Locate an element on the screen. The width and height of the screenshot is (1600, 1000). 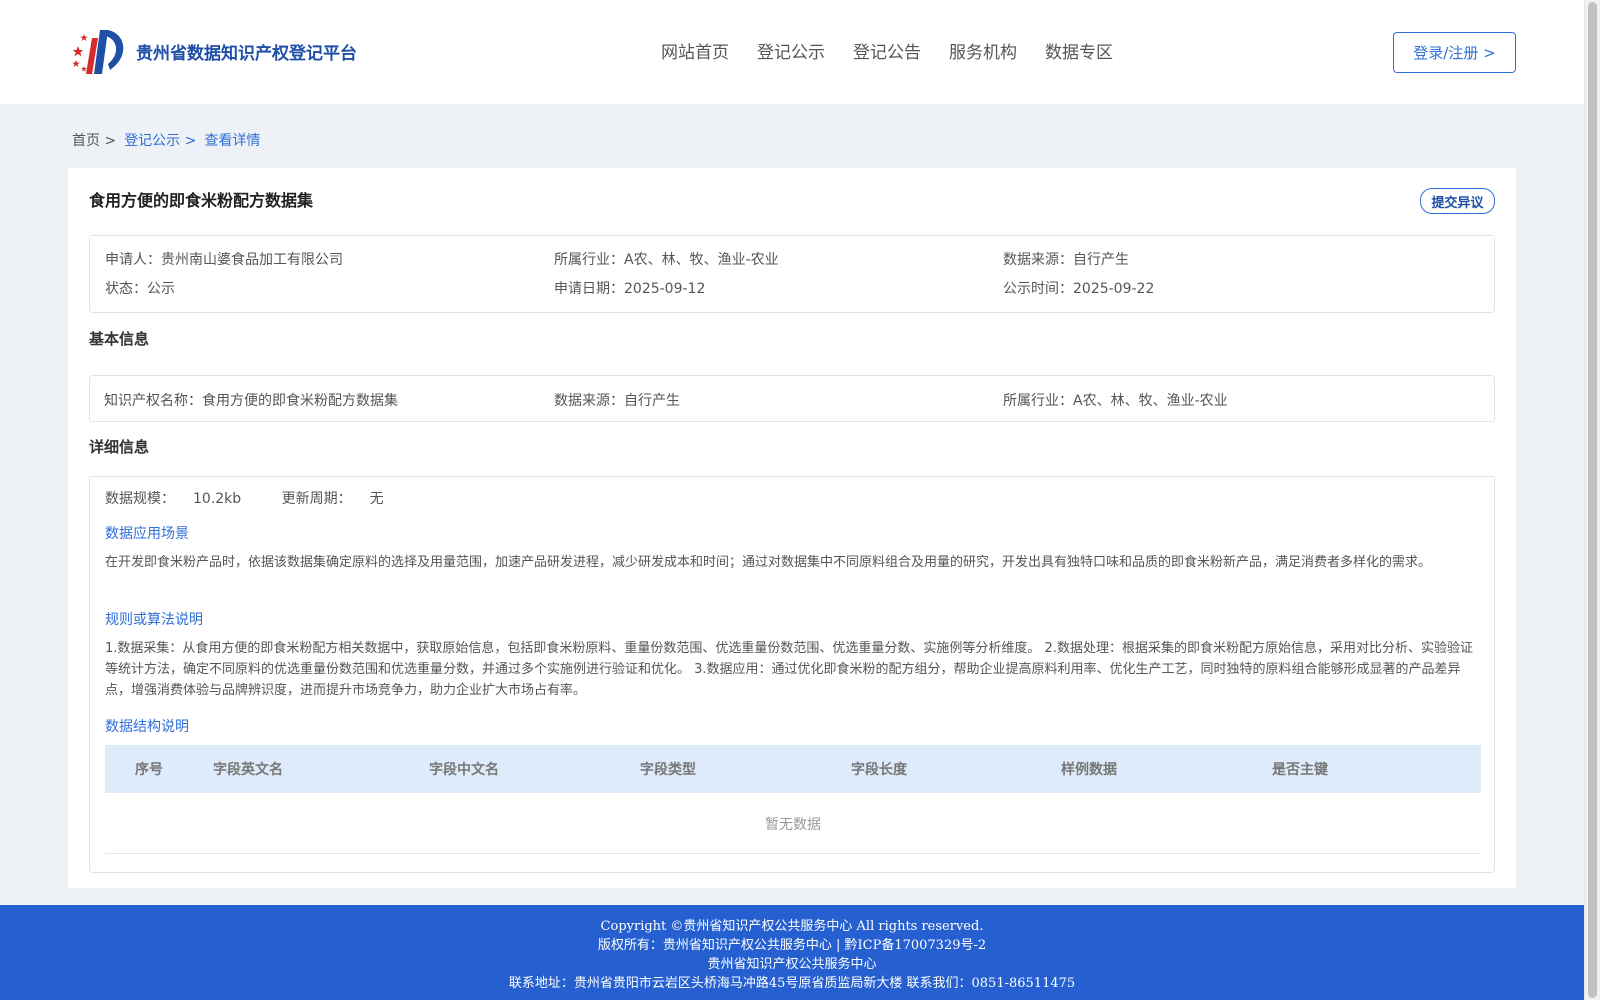
source-field: 数据来源：自行产生 is located at coordinates (1066, 259).